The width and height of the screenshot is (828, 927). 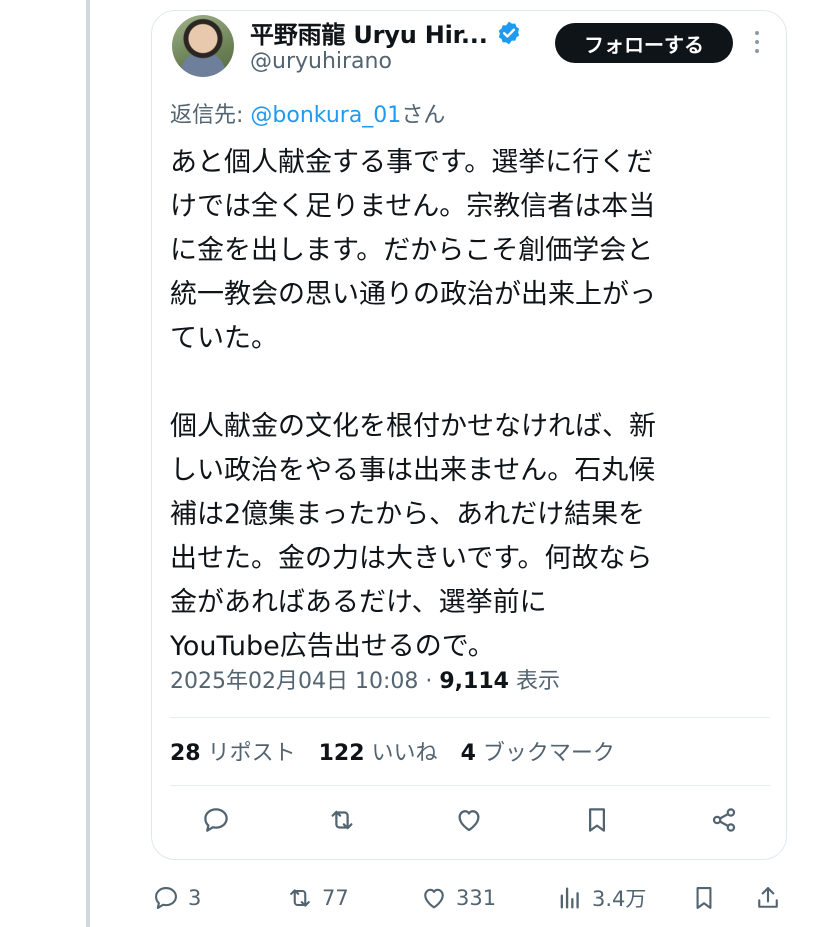 I want to click on views-count: 9,114, so click(x=474, y=681).